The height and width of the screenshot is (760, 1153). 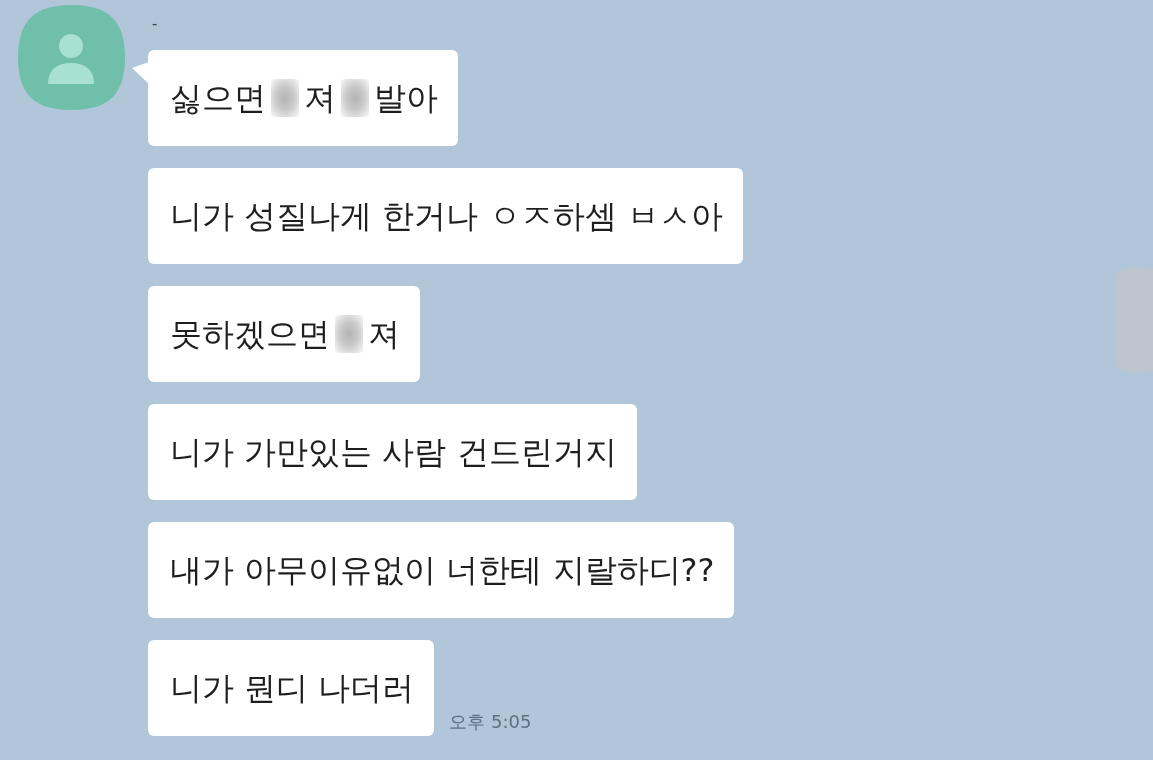 I want to click on message-text: 니가 뭔디 나더러, so click(x=292, y=688).